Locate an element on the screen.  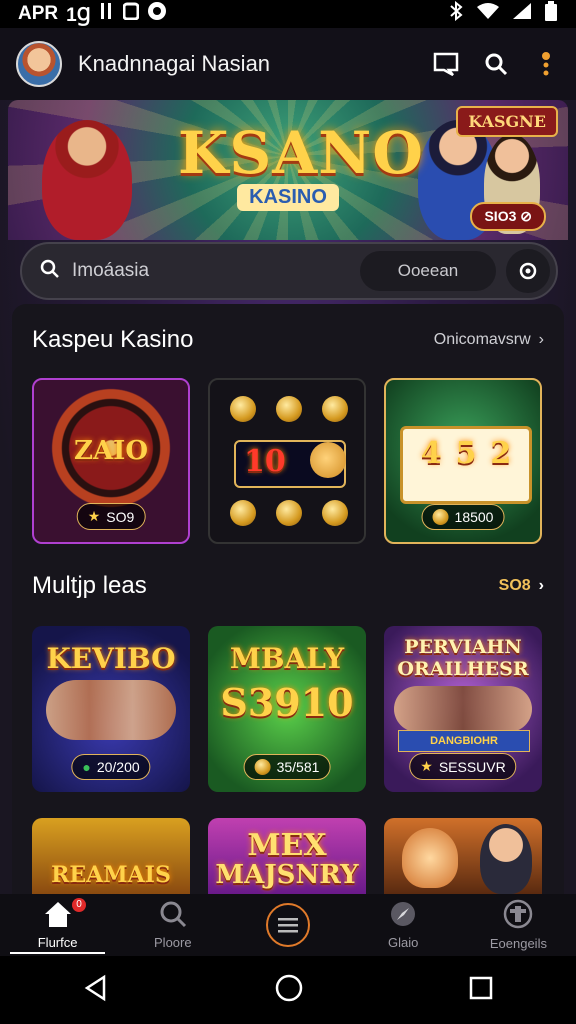
hero-banner: KSANO KASINO KASGNE SIO3 ⊘ is located at coordinates (288, 170).